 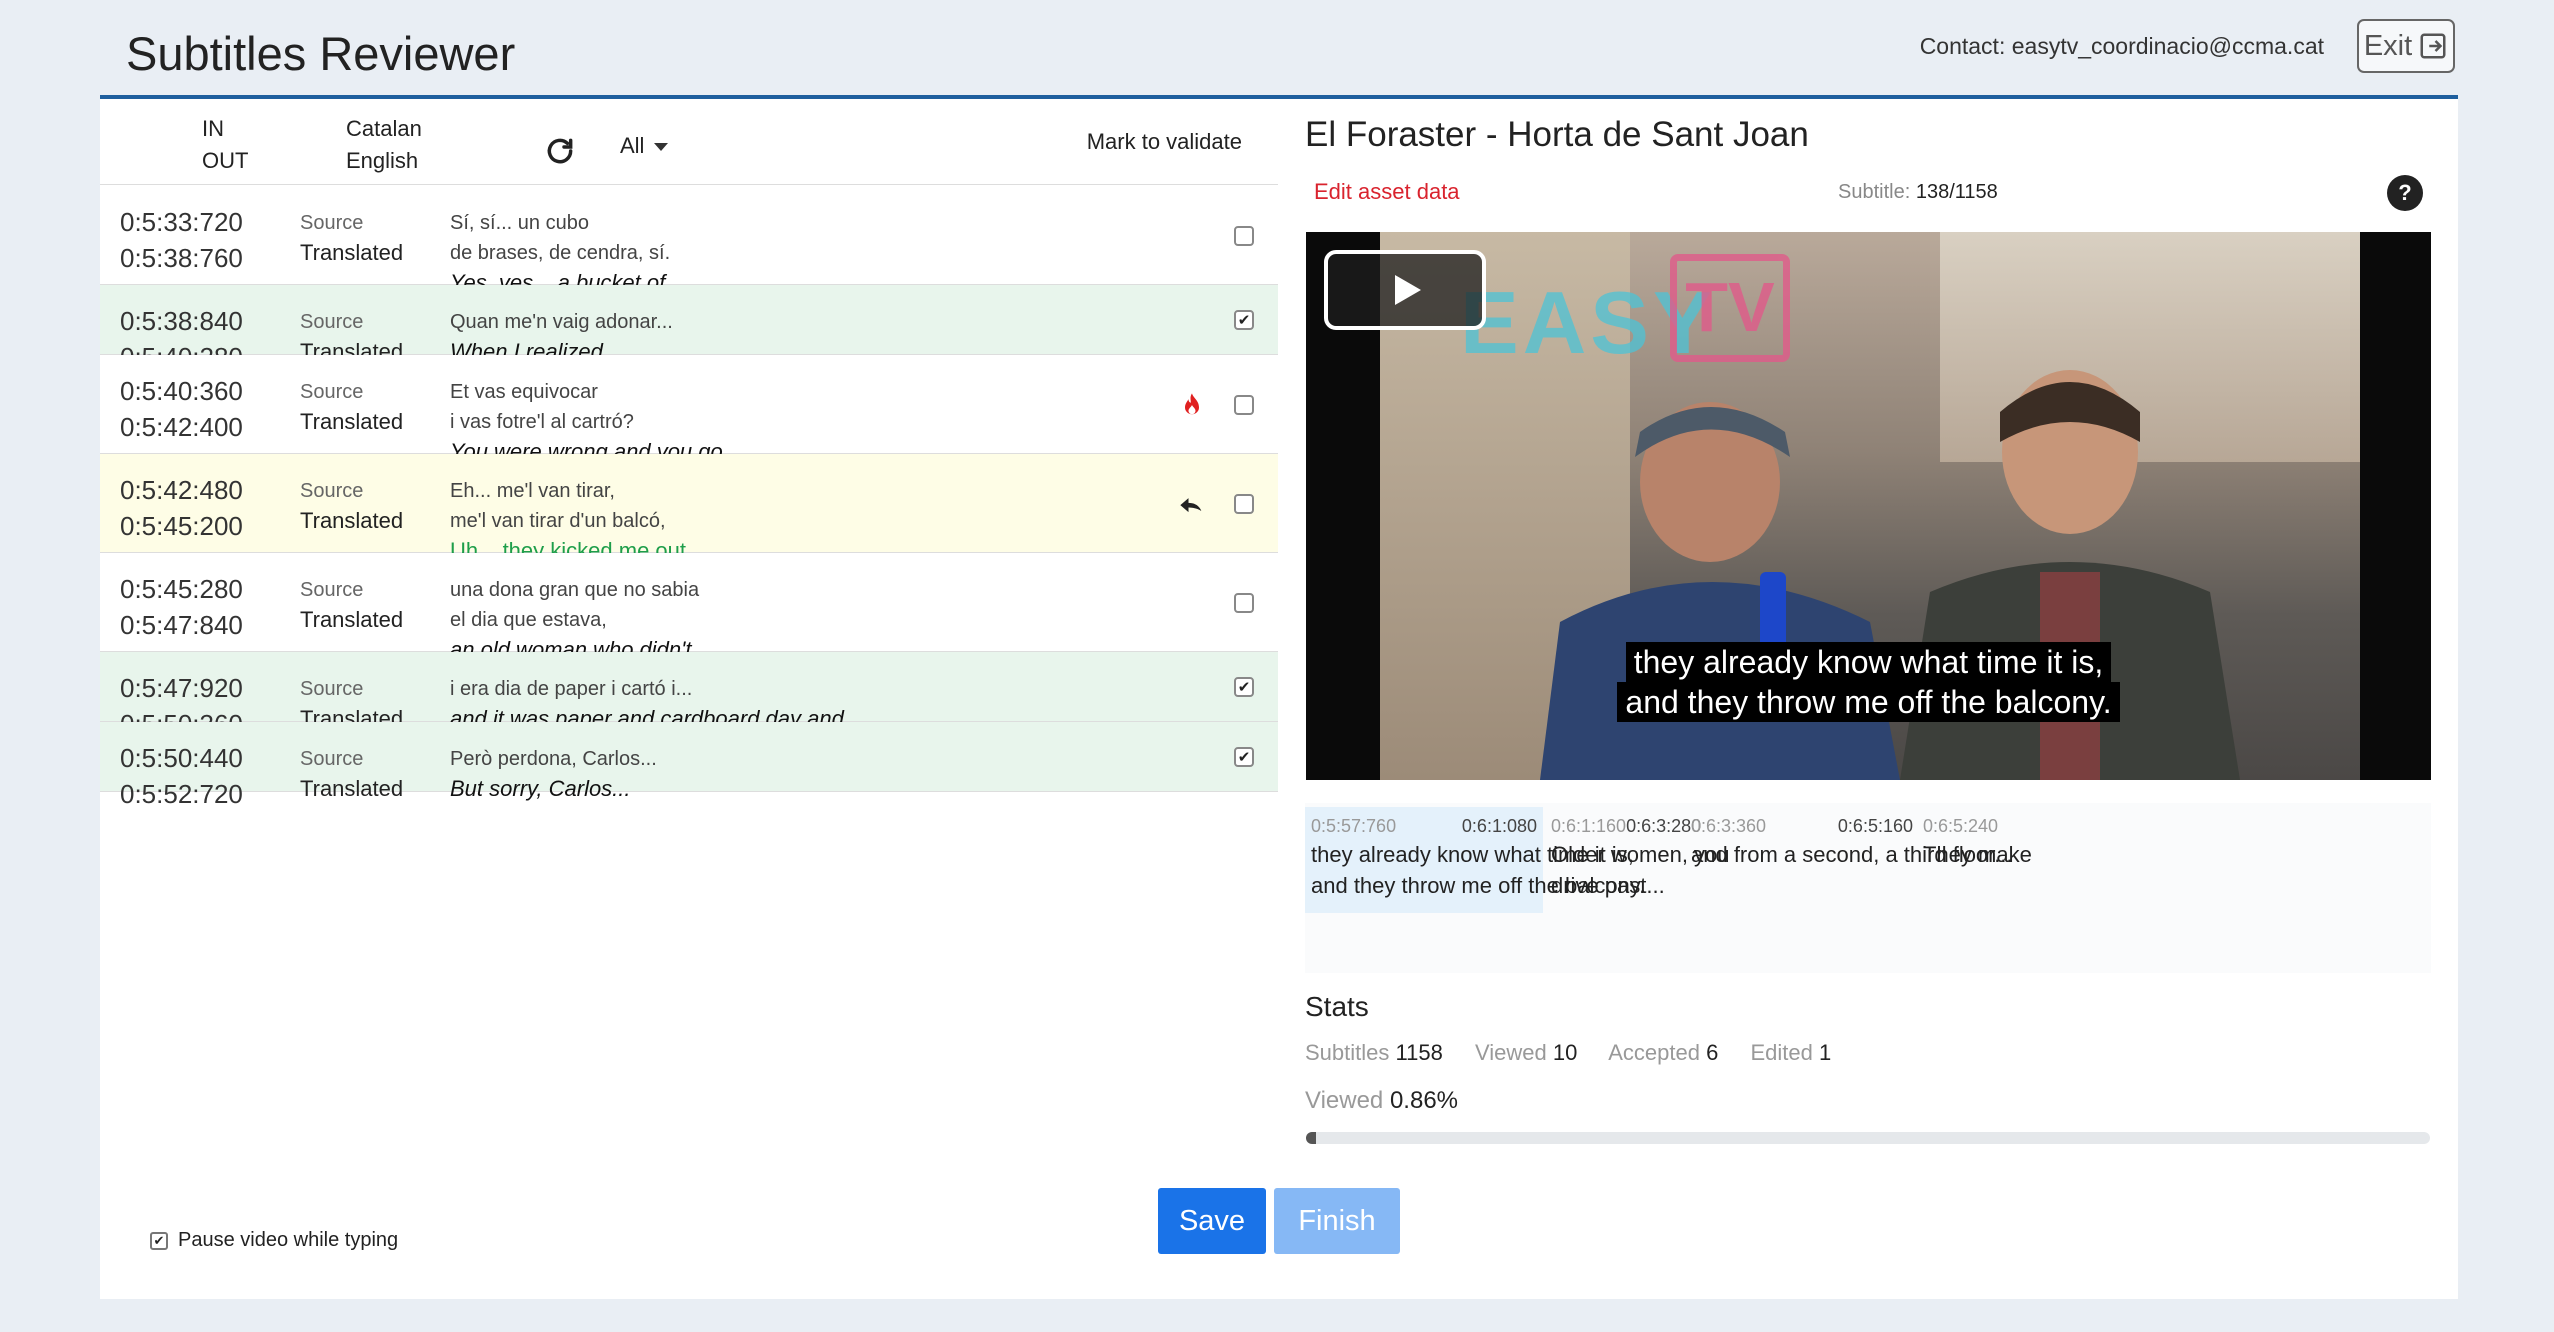 What do you see at coordinates (1347, 1052) in the screenshot?
I see `stats-subtitles-label: Subtitles` at bounding box center [1347, 1052].